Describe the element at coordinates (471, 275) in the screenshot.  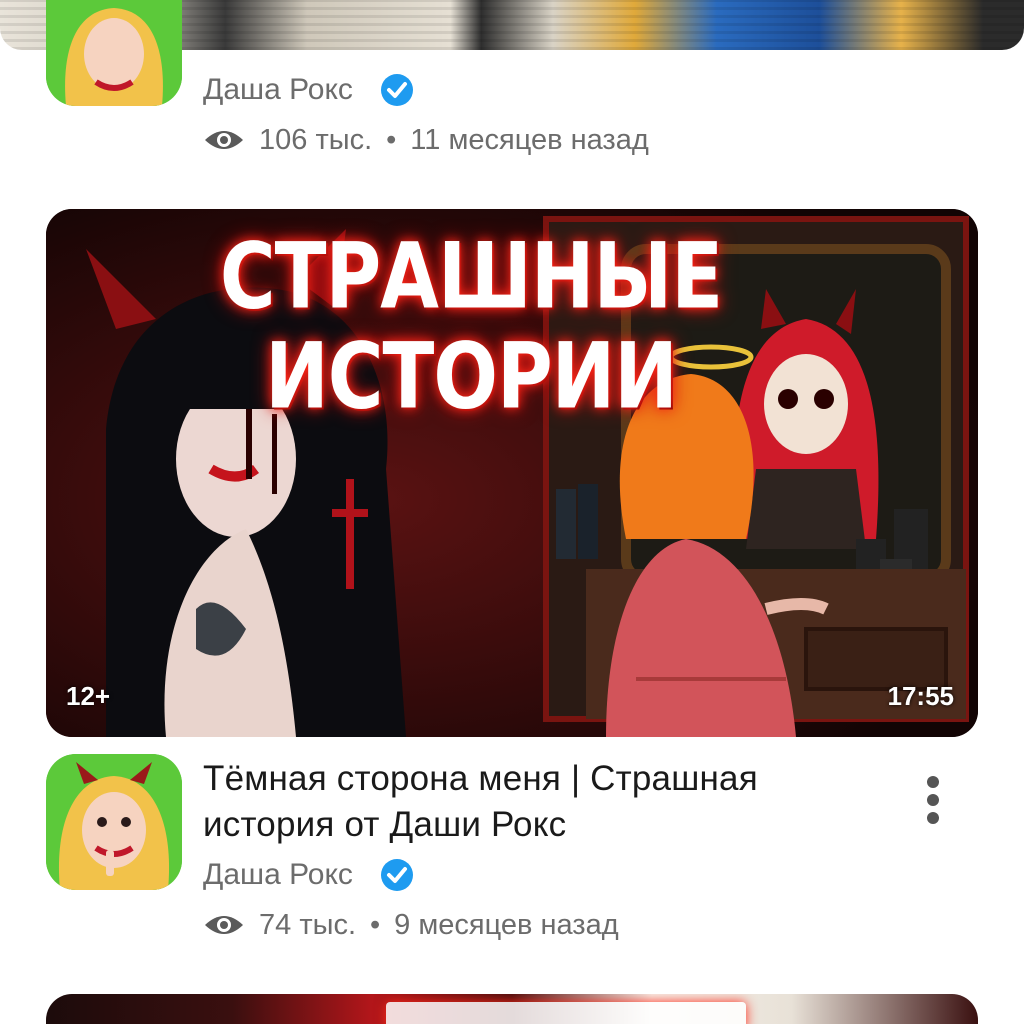
I see `thumbnail-caption-line1: СТРАШНЫЕ` at that location.